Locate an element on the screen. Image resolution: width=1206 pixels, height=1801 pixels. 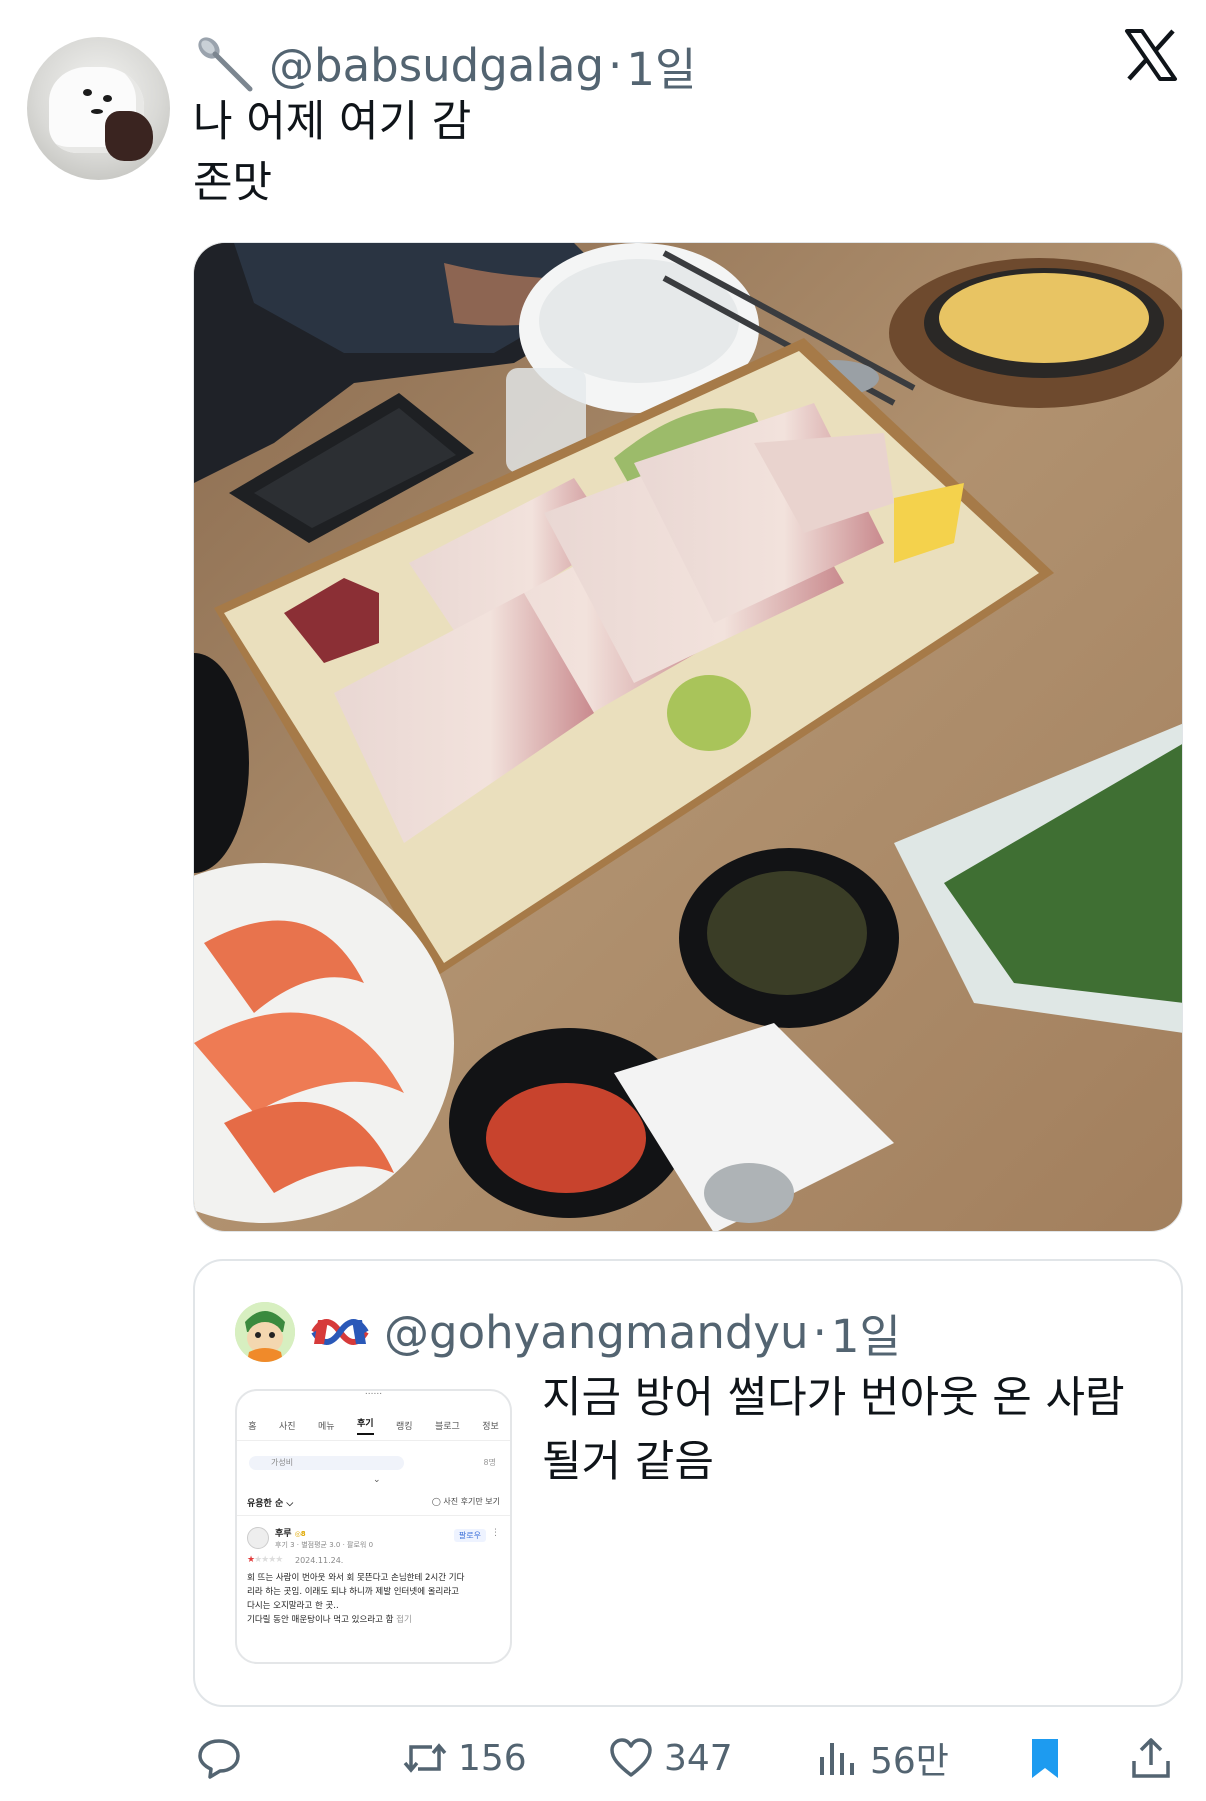
screenshot-tab: 랭킹 is located at coordinates (404, 1427).